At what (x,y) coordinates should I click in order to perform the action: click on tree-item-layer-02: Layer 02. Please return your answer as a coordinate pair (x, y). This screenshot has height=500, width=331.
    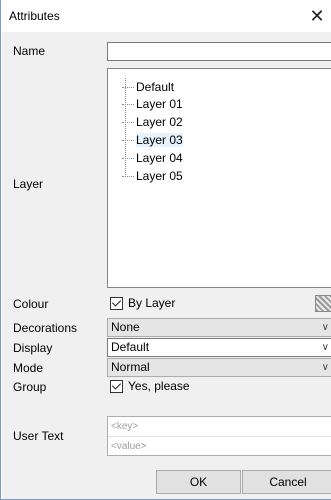
    Looking at the image, I should click on (152, 122).